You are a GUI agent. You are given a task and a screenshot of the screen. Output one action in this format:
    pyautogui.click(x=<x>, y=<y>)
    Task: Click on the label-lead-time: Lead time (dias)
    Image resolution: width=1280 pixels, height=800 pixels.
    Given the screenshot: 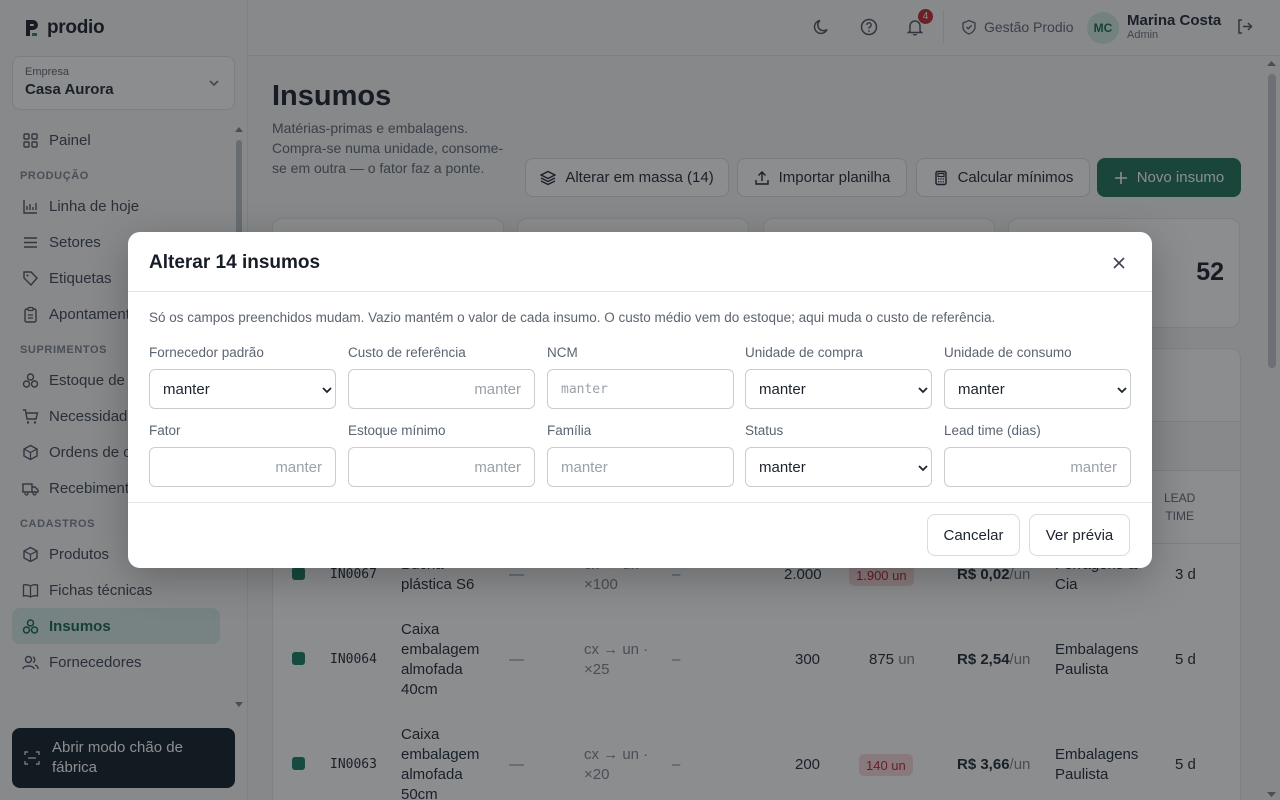 What is the action you would take?
    pyautogui.click(x=992, y=430)
    